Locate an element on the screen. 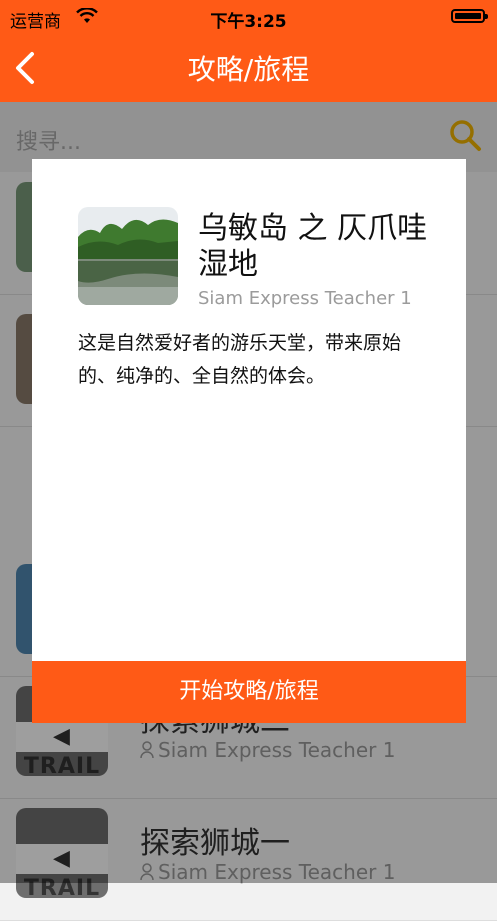 Image resolution: width=497 pixels, height=921 pixels. guide-title: 乌敏岛 之 仄爪哇湿地 is located at coordinates (313, 246).